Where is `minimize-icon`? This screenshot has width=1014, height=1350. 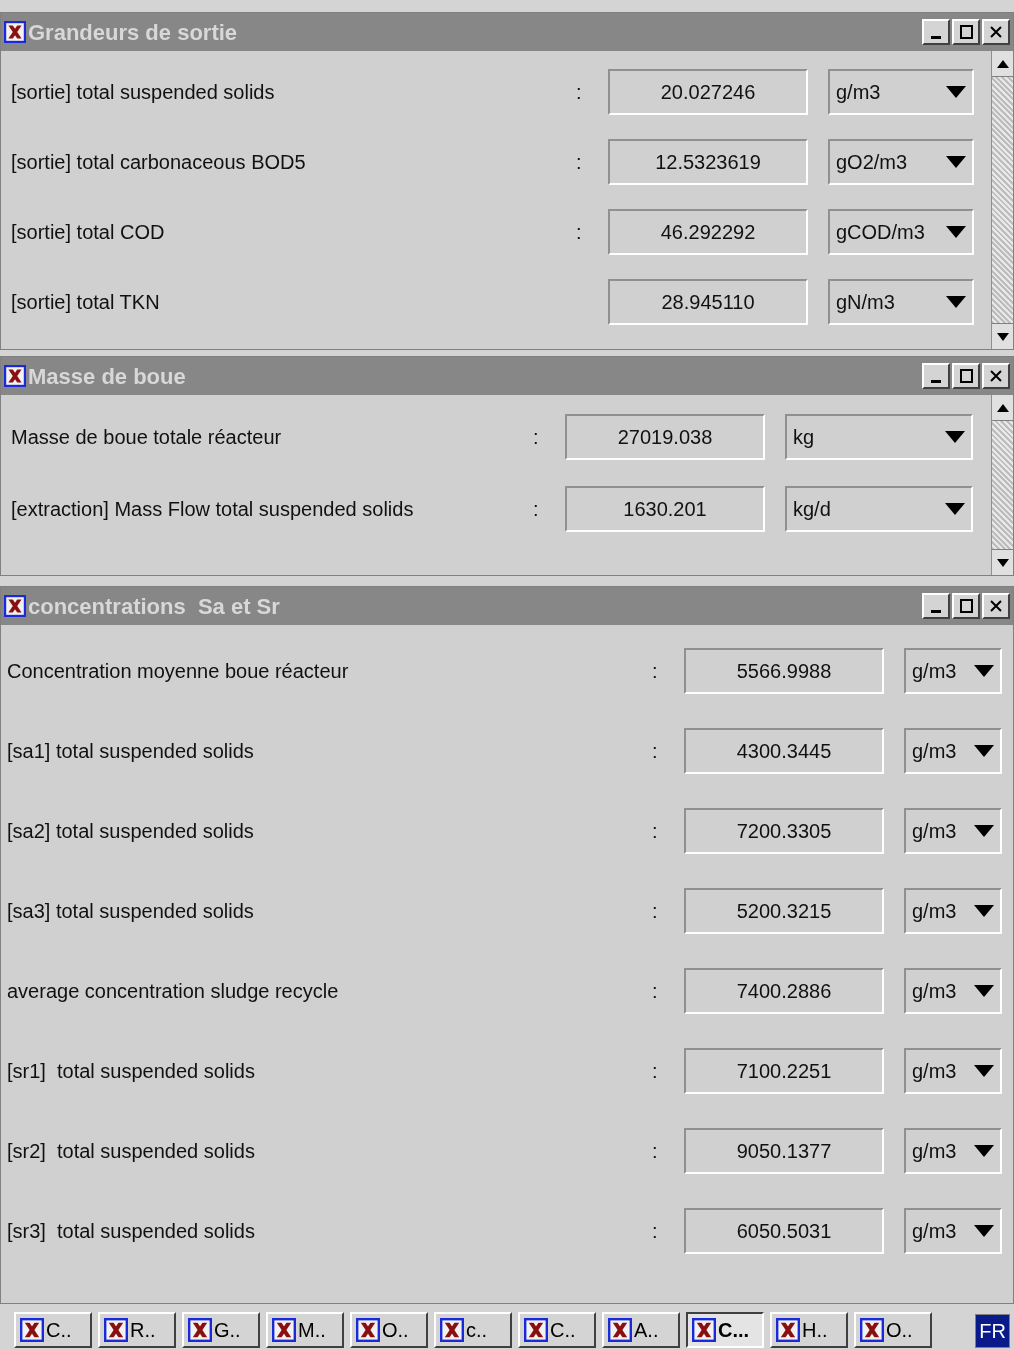 minimize-icon is located at coordinates (936, 381).